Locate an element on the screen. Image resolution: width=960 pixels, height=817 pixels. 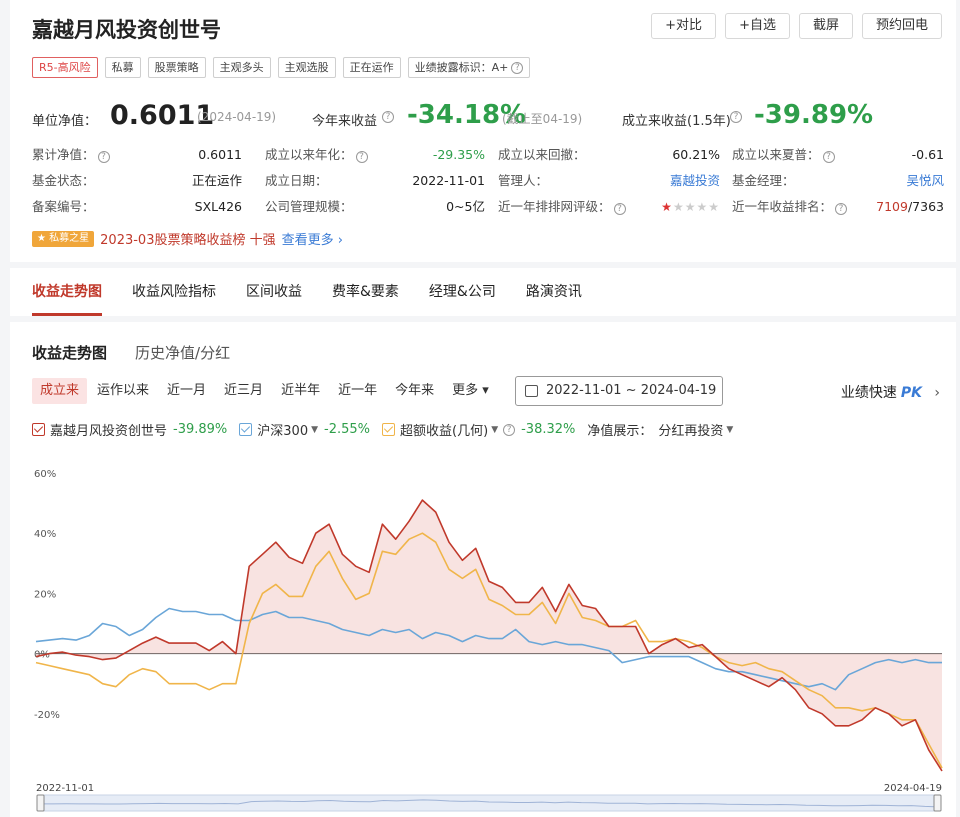
checkbox-excess is located at coordinates (389, 429).